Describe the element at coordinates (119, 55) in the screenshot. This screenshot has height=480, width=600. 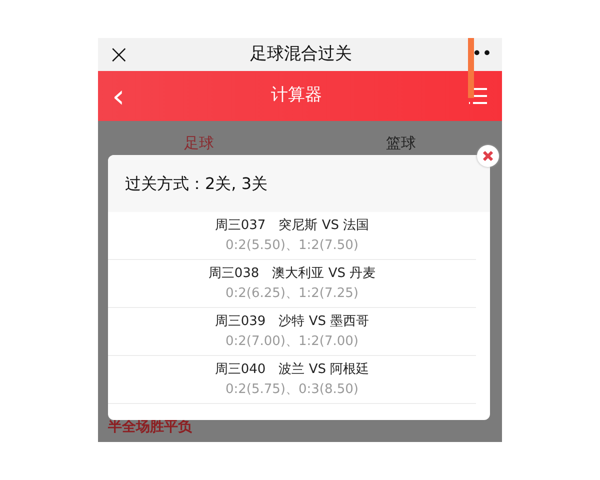
I see `close-button: ×` at that location.